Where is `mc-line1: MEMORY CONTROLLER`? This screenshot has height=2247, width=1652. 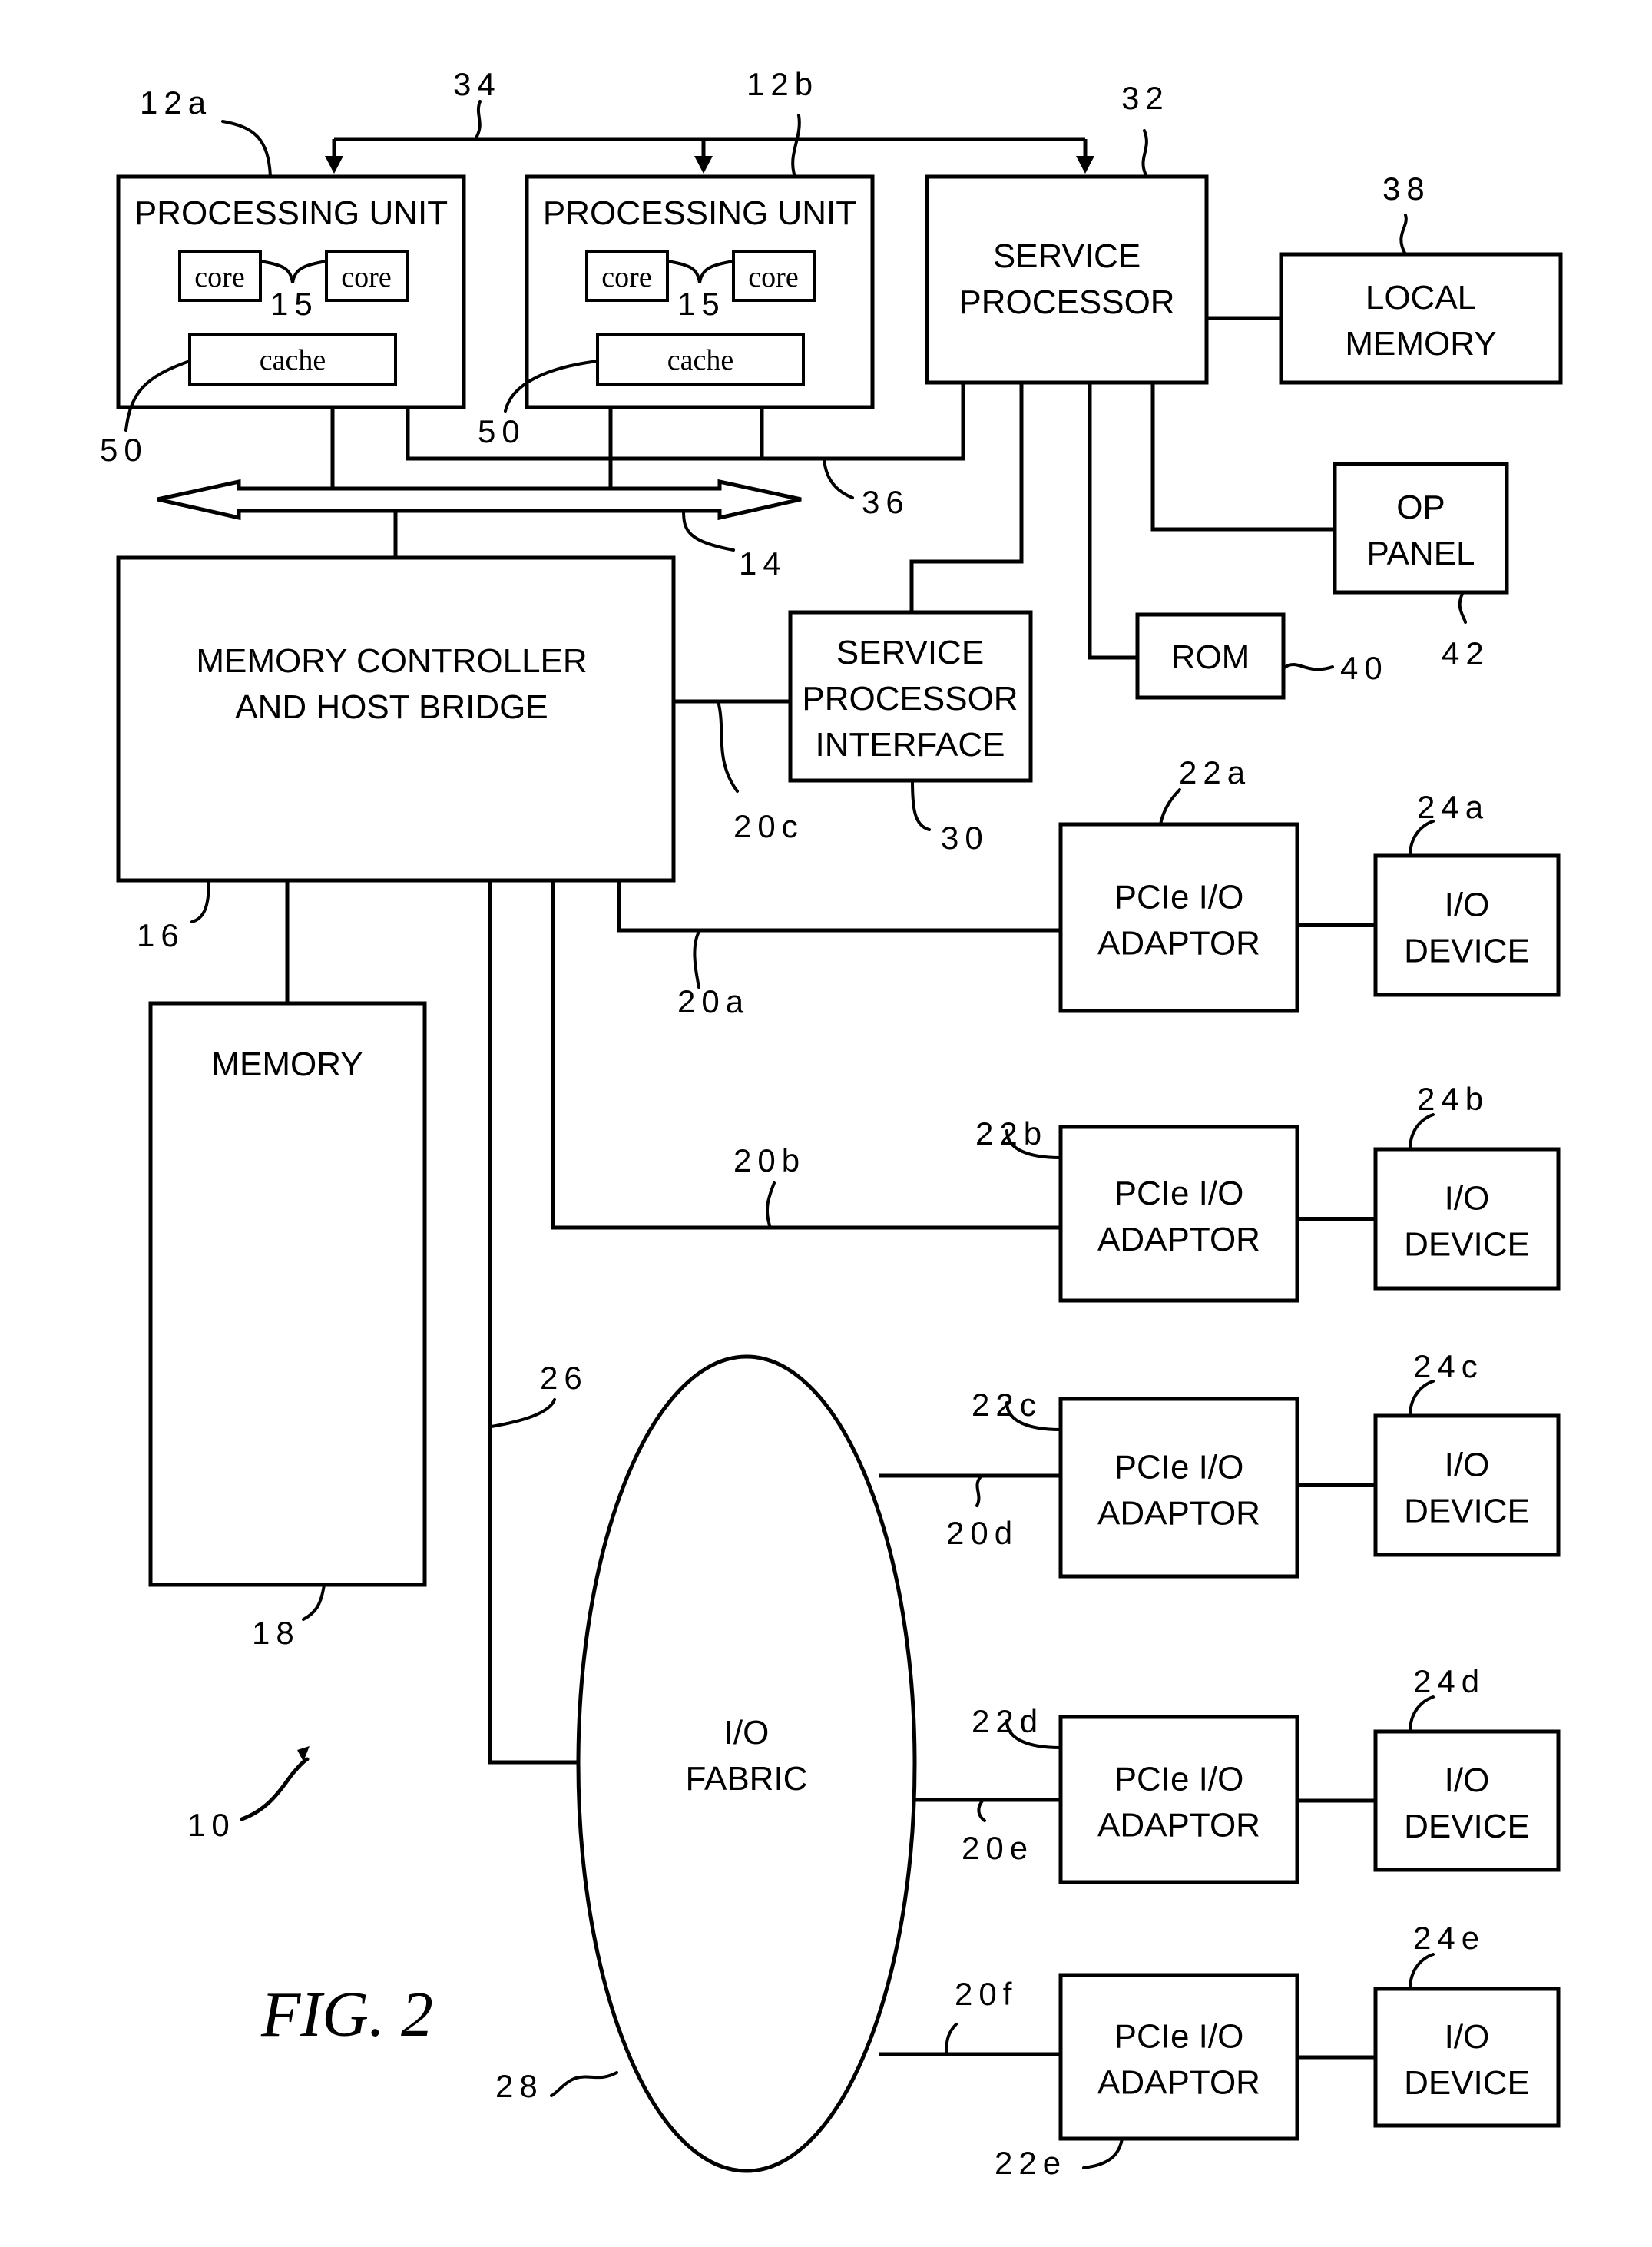 mc-line1: MEMORY CONTROLLER is located at coordinates (391, 661).